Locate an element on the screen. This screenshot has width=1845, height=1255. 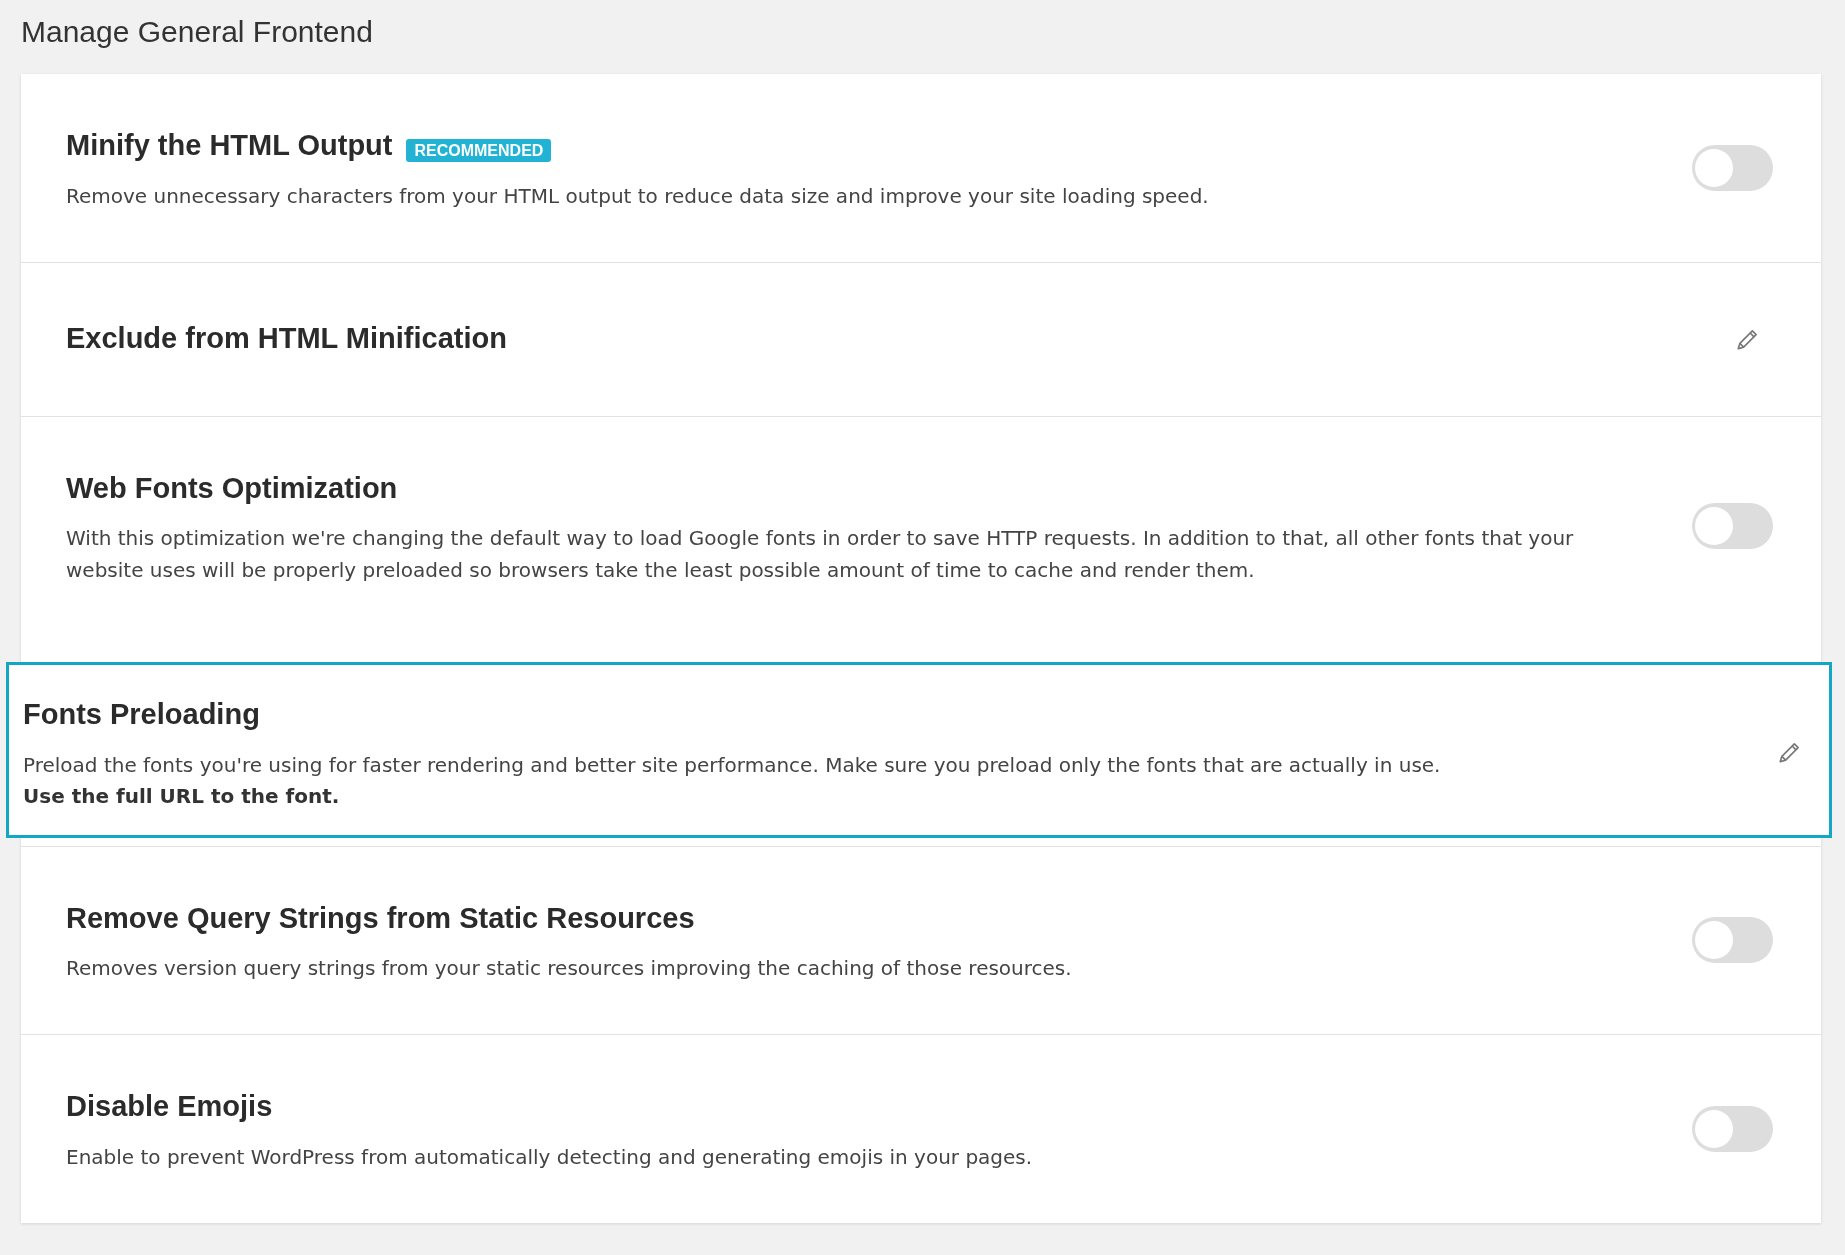
setting-title: Disable Emojis is located at coordinates (169, 1106).